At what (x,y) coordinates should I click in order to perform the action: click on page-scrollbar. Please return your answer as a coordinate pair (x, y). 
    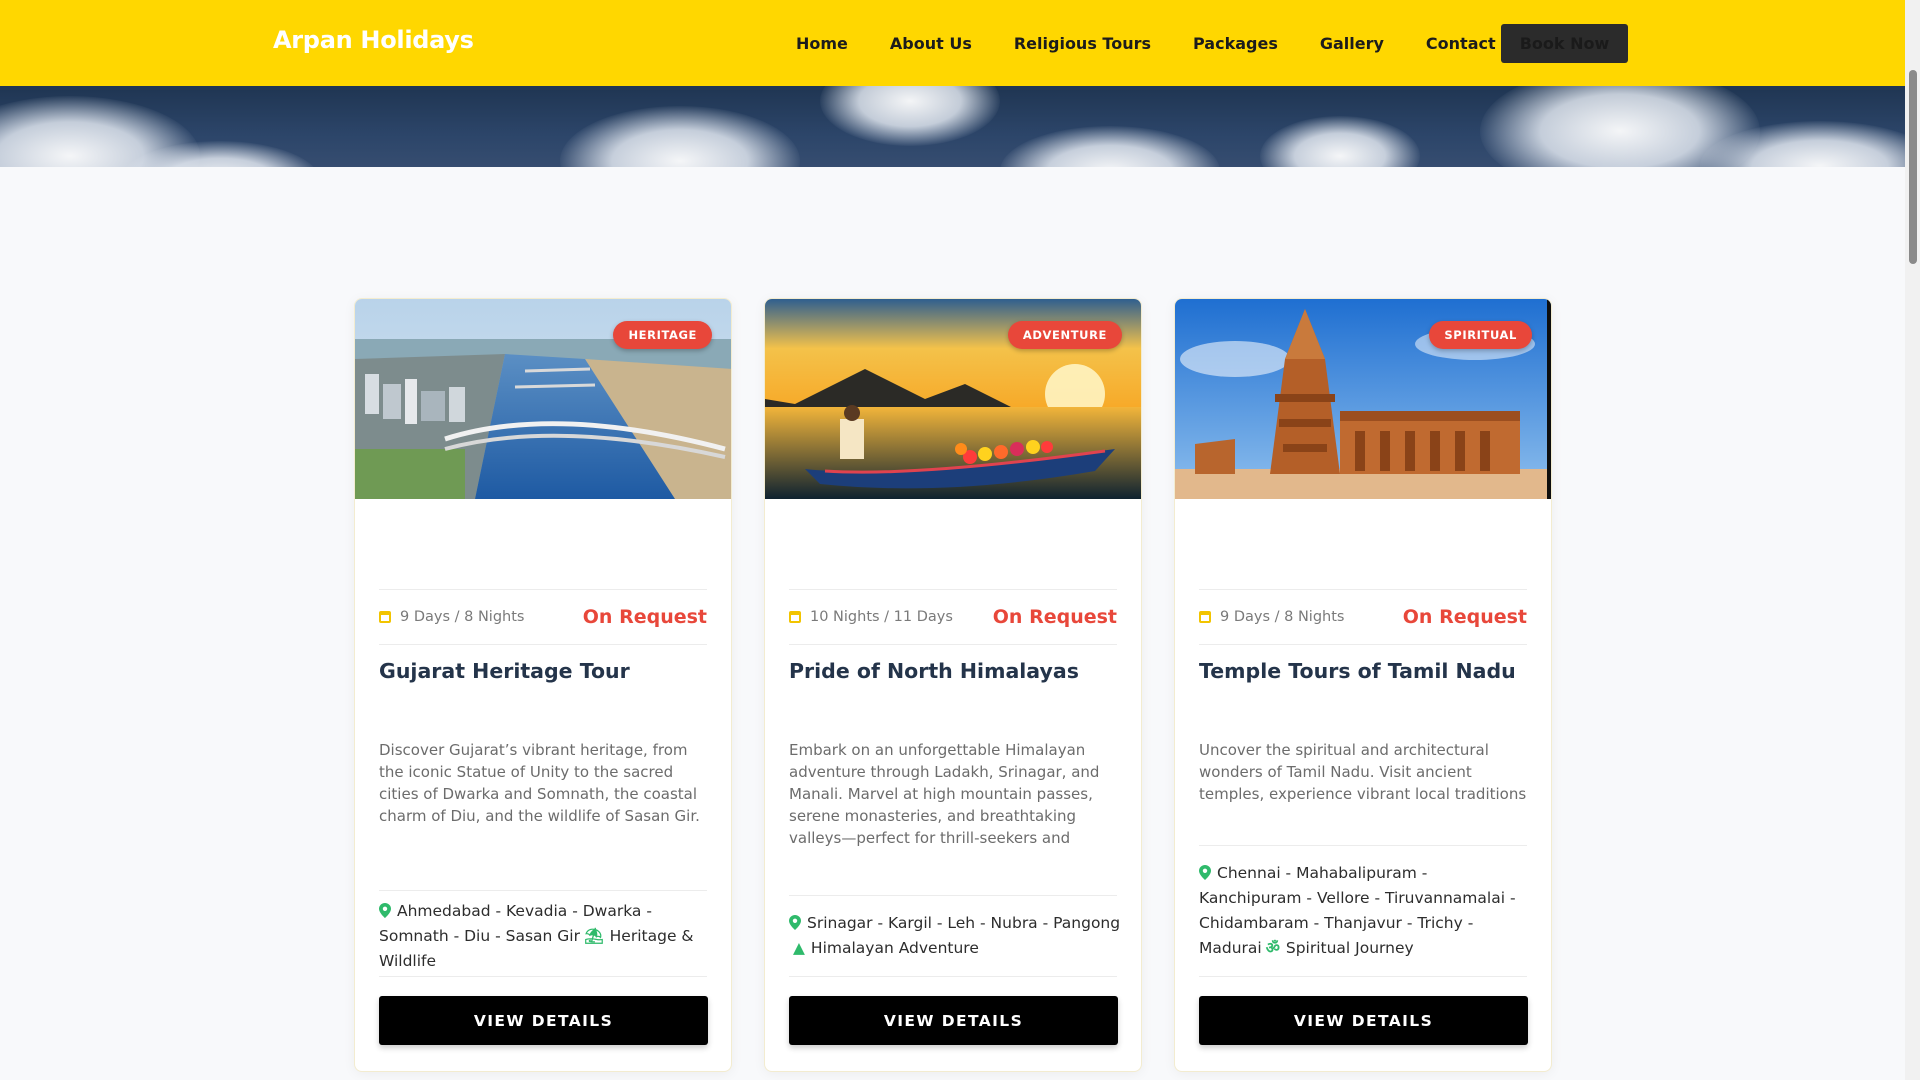
    Looking at the image, I should click on (1912, 540).